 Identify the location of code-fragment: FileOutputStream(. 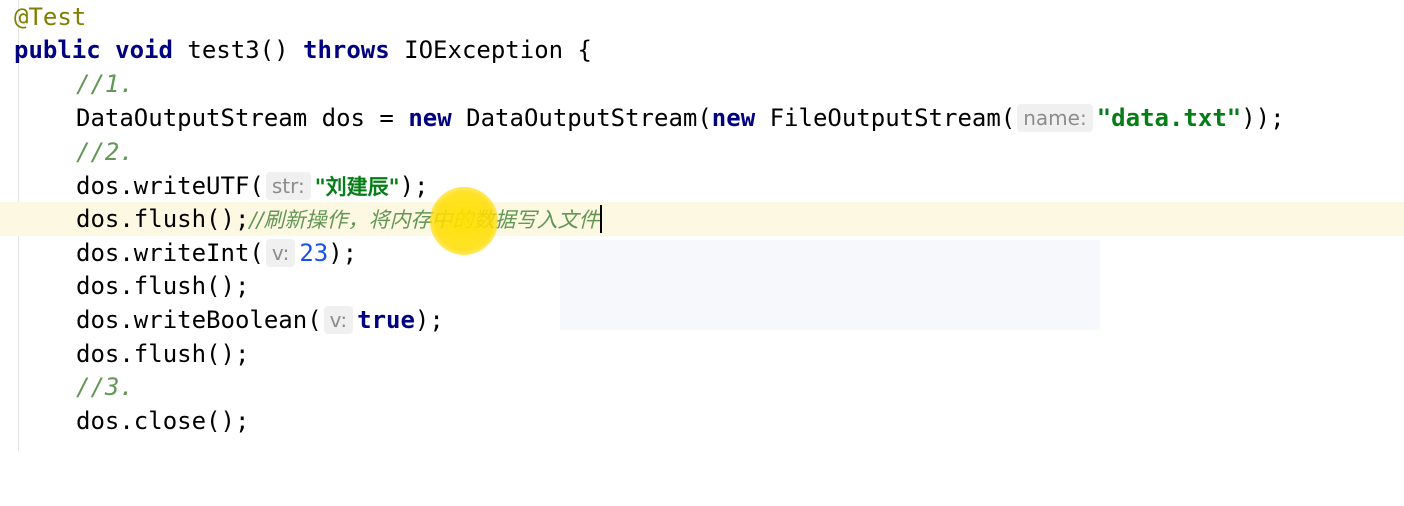
(885, 118).